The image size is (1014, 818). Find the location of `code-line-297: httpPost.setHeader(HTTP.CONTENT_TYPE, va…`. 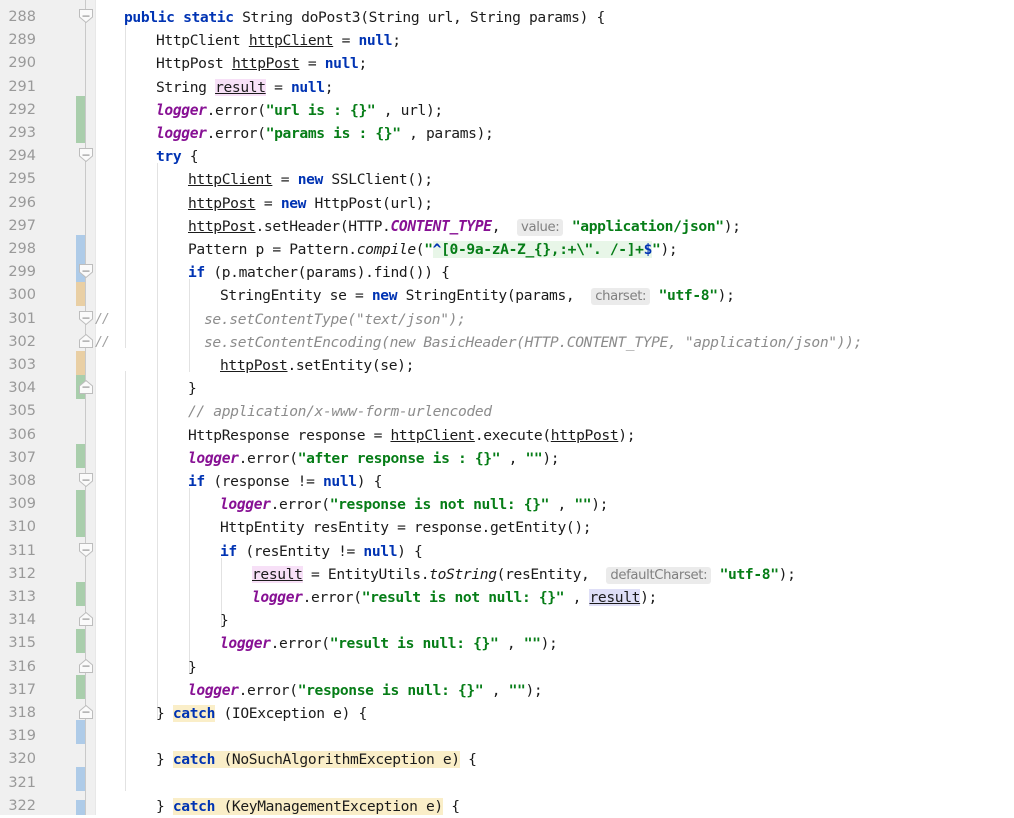

code-line-297: httpPost.setHeader(HTTP.CONTENT_TYPE, va… is located at coordinates (464, 227).